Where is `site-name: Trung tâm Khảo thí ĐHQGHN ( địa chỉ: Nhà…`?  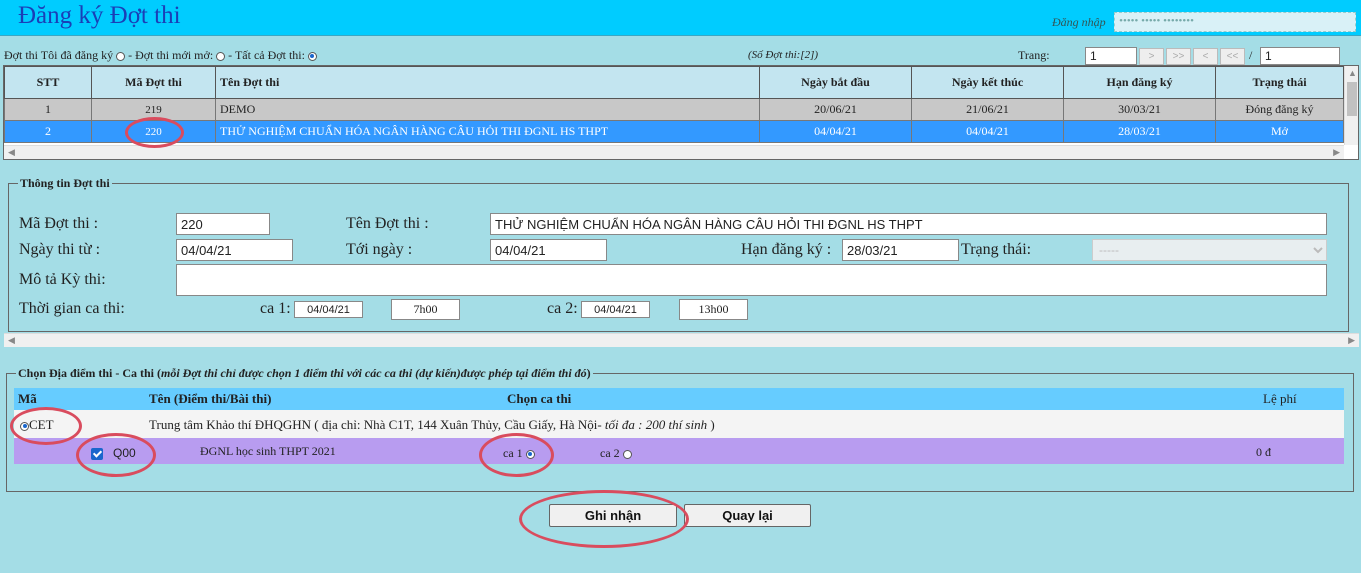 site-name: Trung tâm Khảo thí ĐHQGHN ( địa chỉ: Nhà… is located at coordinates (432, 425).